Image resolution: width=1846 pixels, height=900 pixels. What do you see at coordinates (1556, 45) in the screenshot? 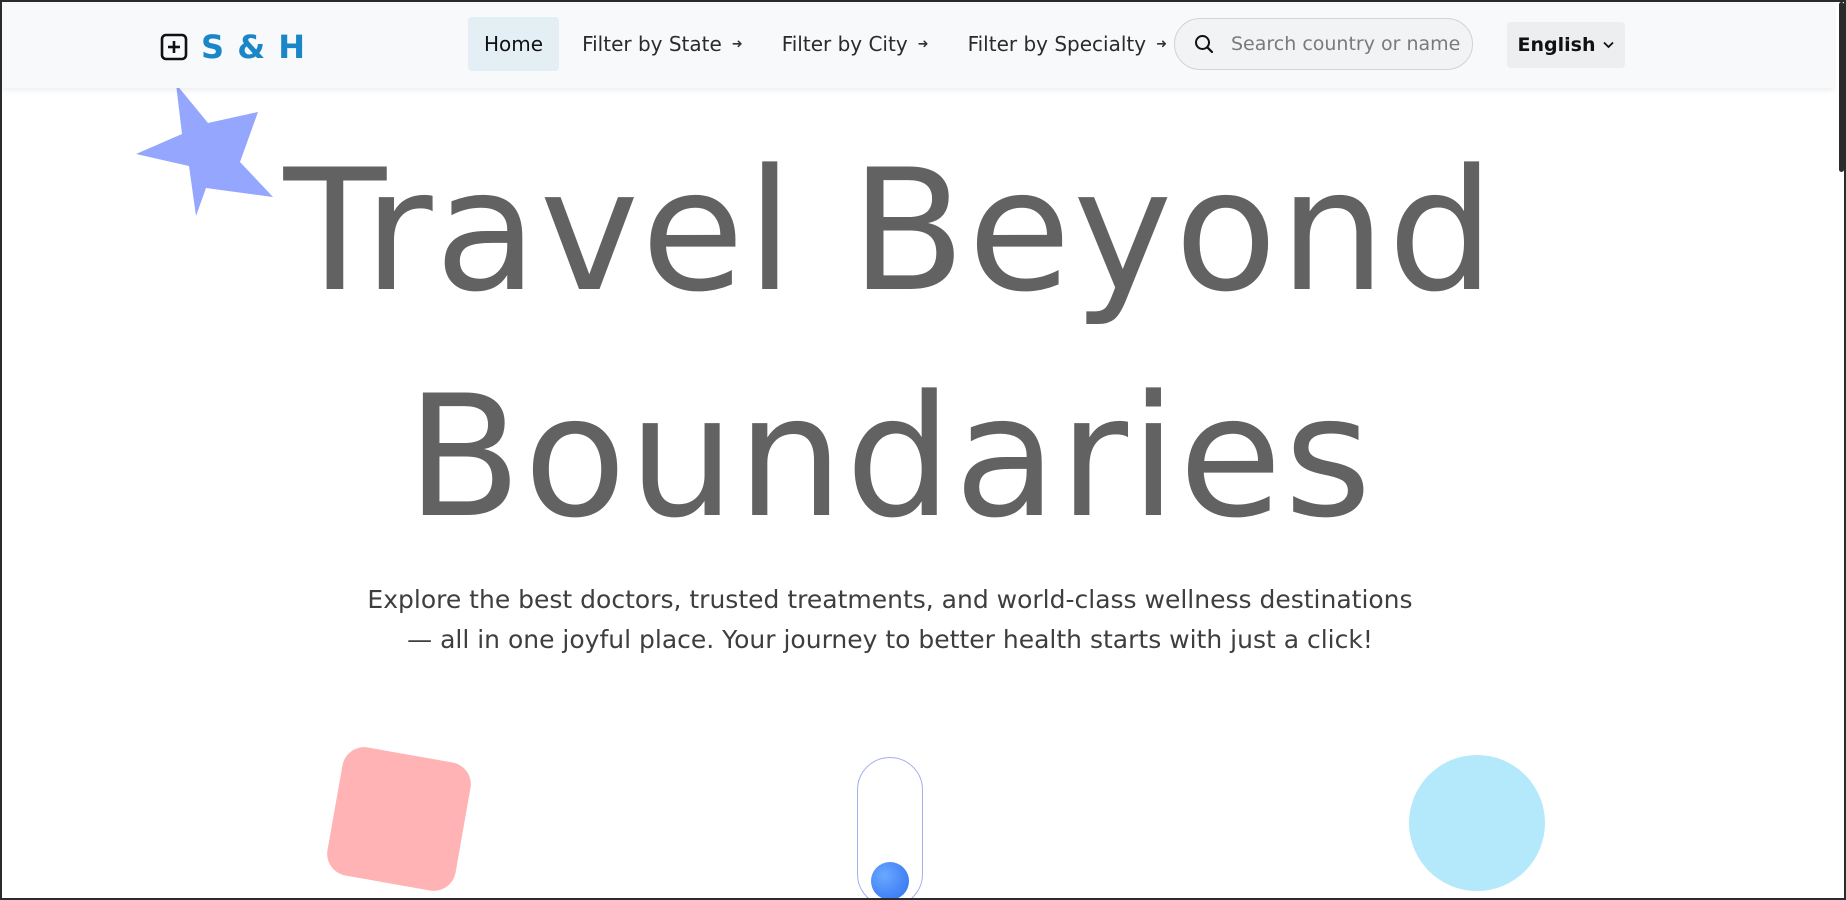
I see `language-label: English` at bounding box center [1556, 45].